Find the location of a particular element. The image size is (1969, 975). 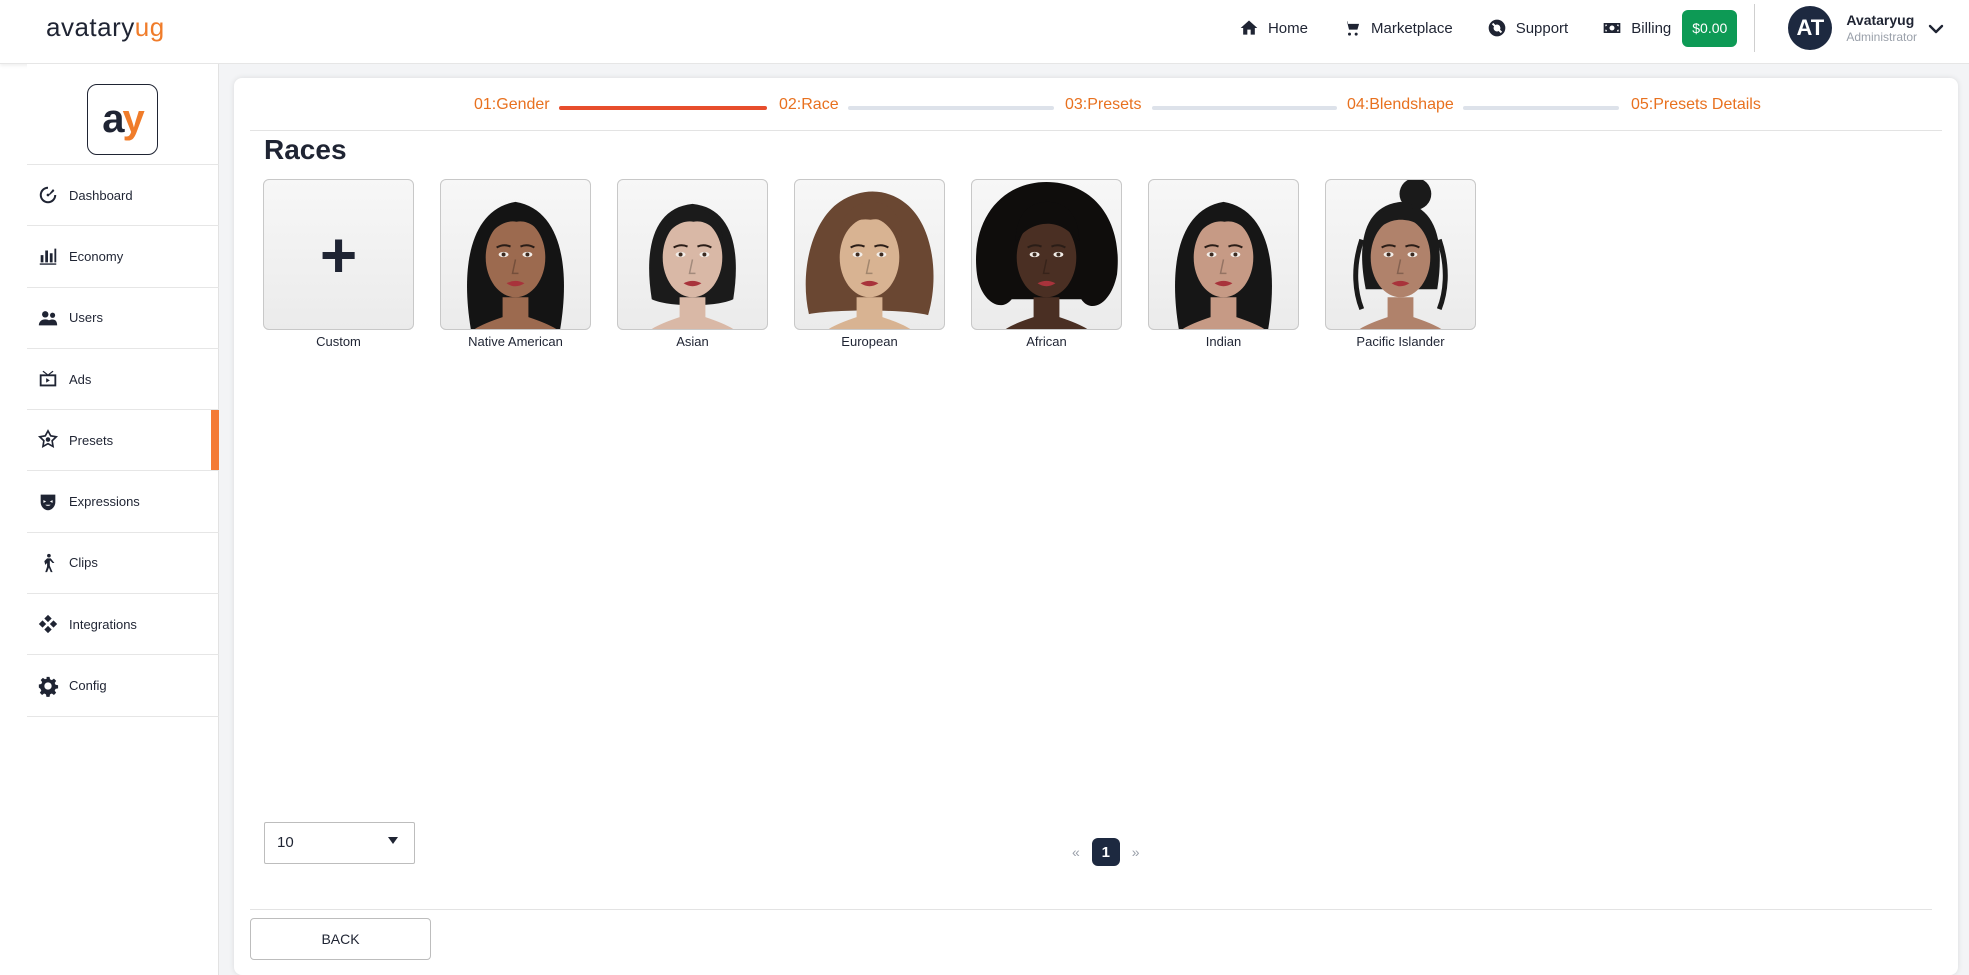

race-tile-african: African is located at coordinates (1046, 264).